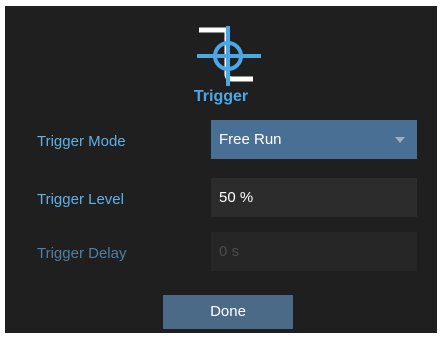  Describe the element at coordinates (229, 251) in the screenshot. I see `trigger-delay-value: 0 s` at that location.